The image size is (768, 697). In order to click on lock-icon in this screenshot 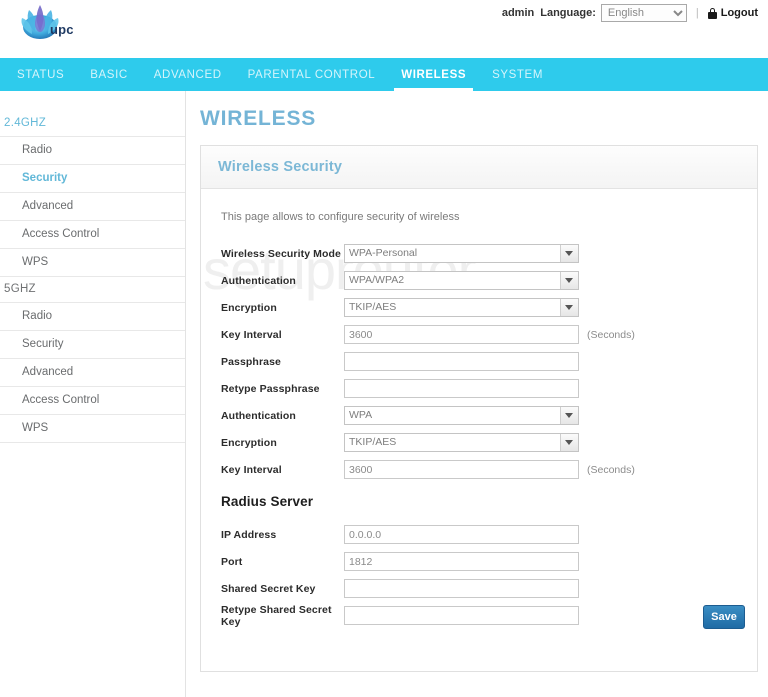, I will do `click(712, 13)`.